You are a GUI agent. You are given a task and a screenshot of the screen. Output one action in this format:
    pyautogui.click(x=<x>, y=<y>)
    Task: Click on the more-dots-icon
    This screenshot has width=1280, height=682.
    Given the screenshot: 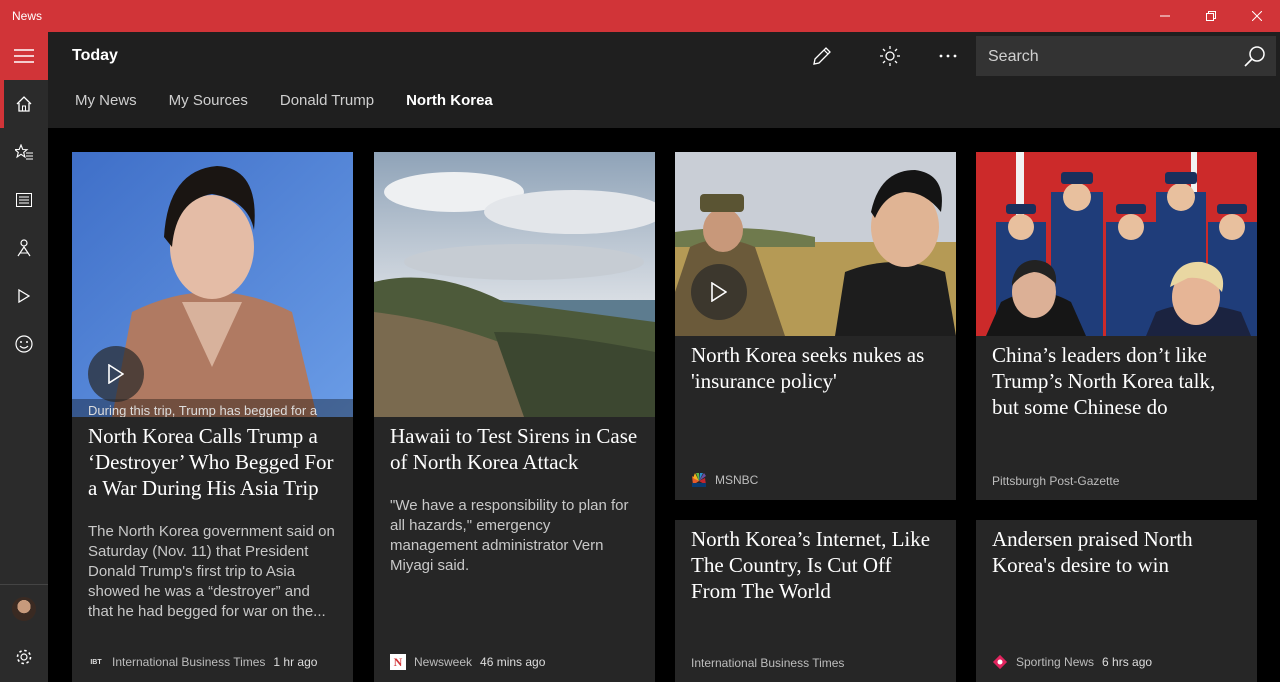 What is the action you would take?
    pyautogui.click(x=948, y=56)
    